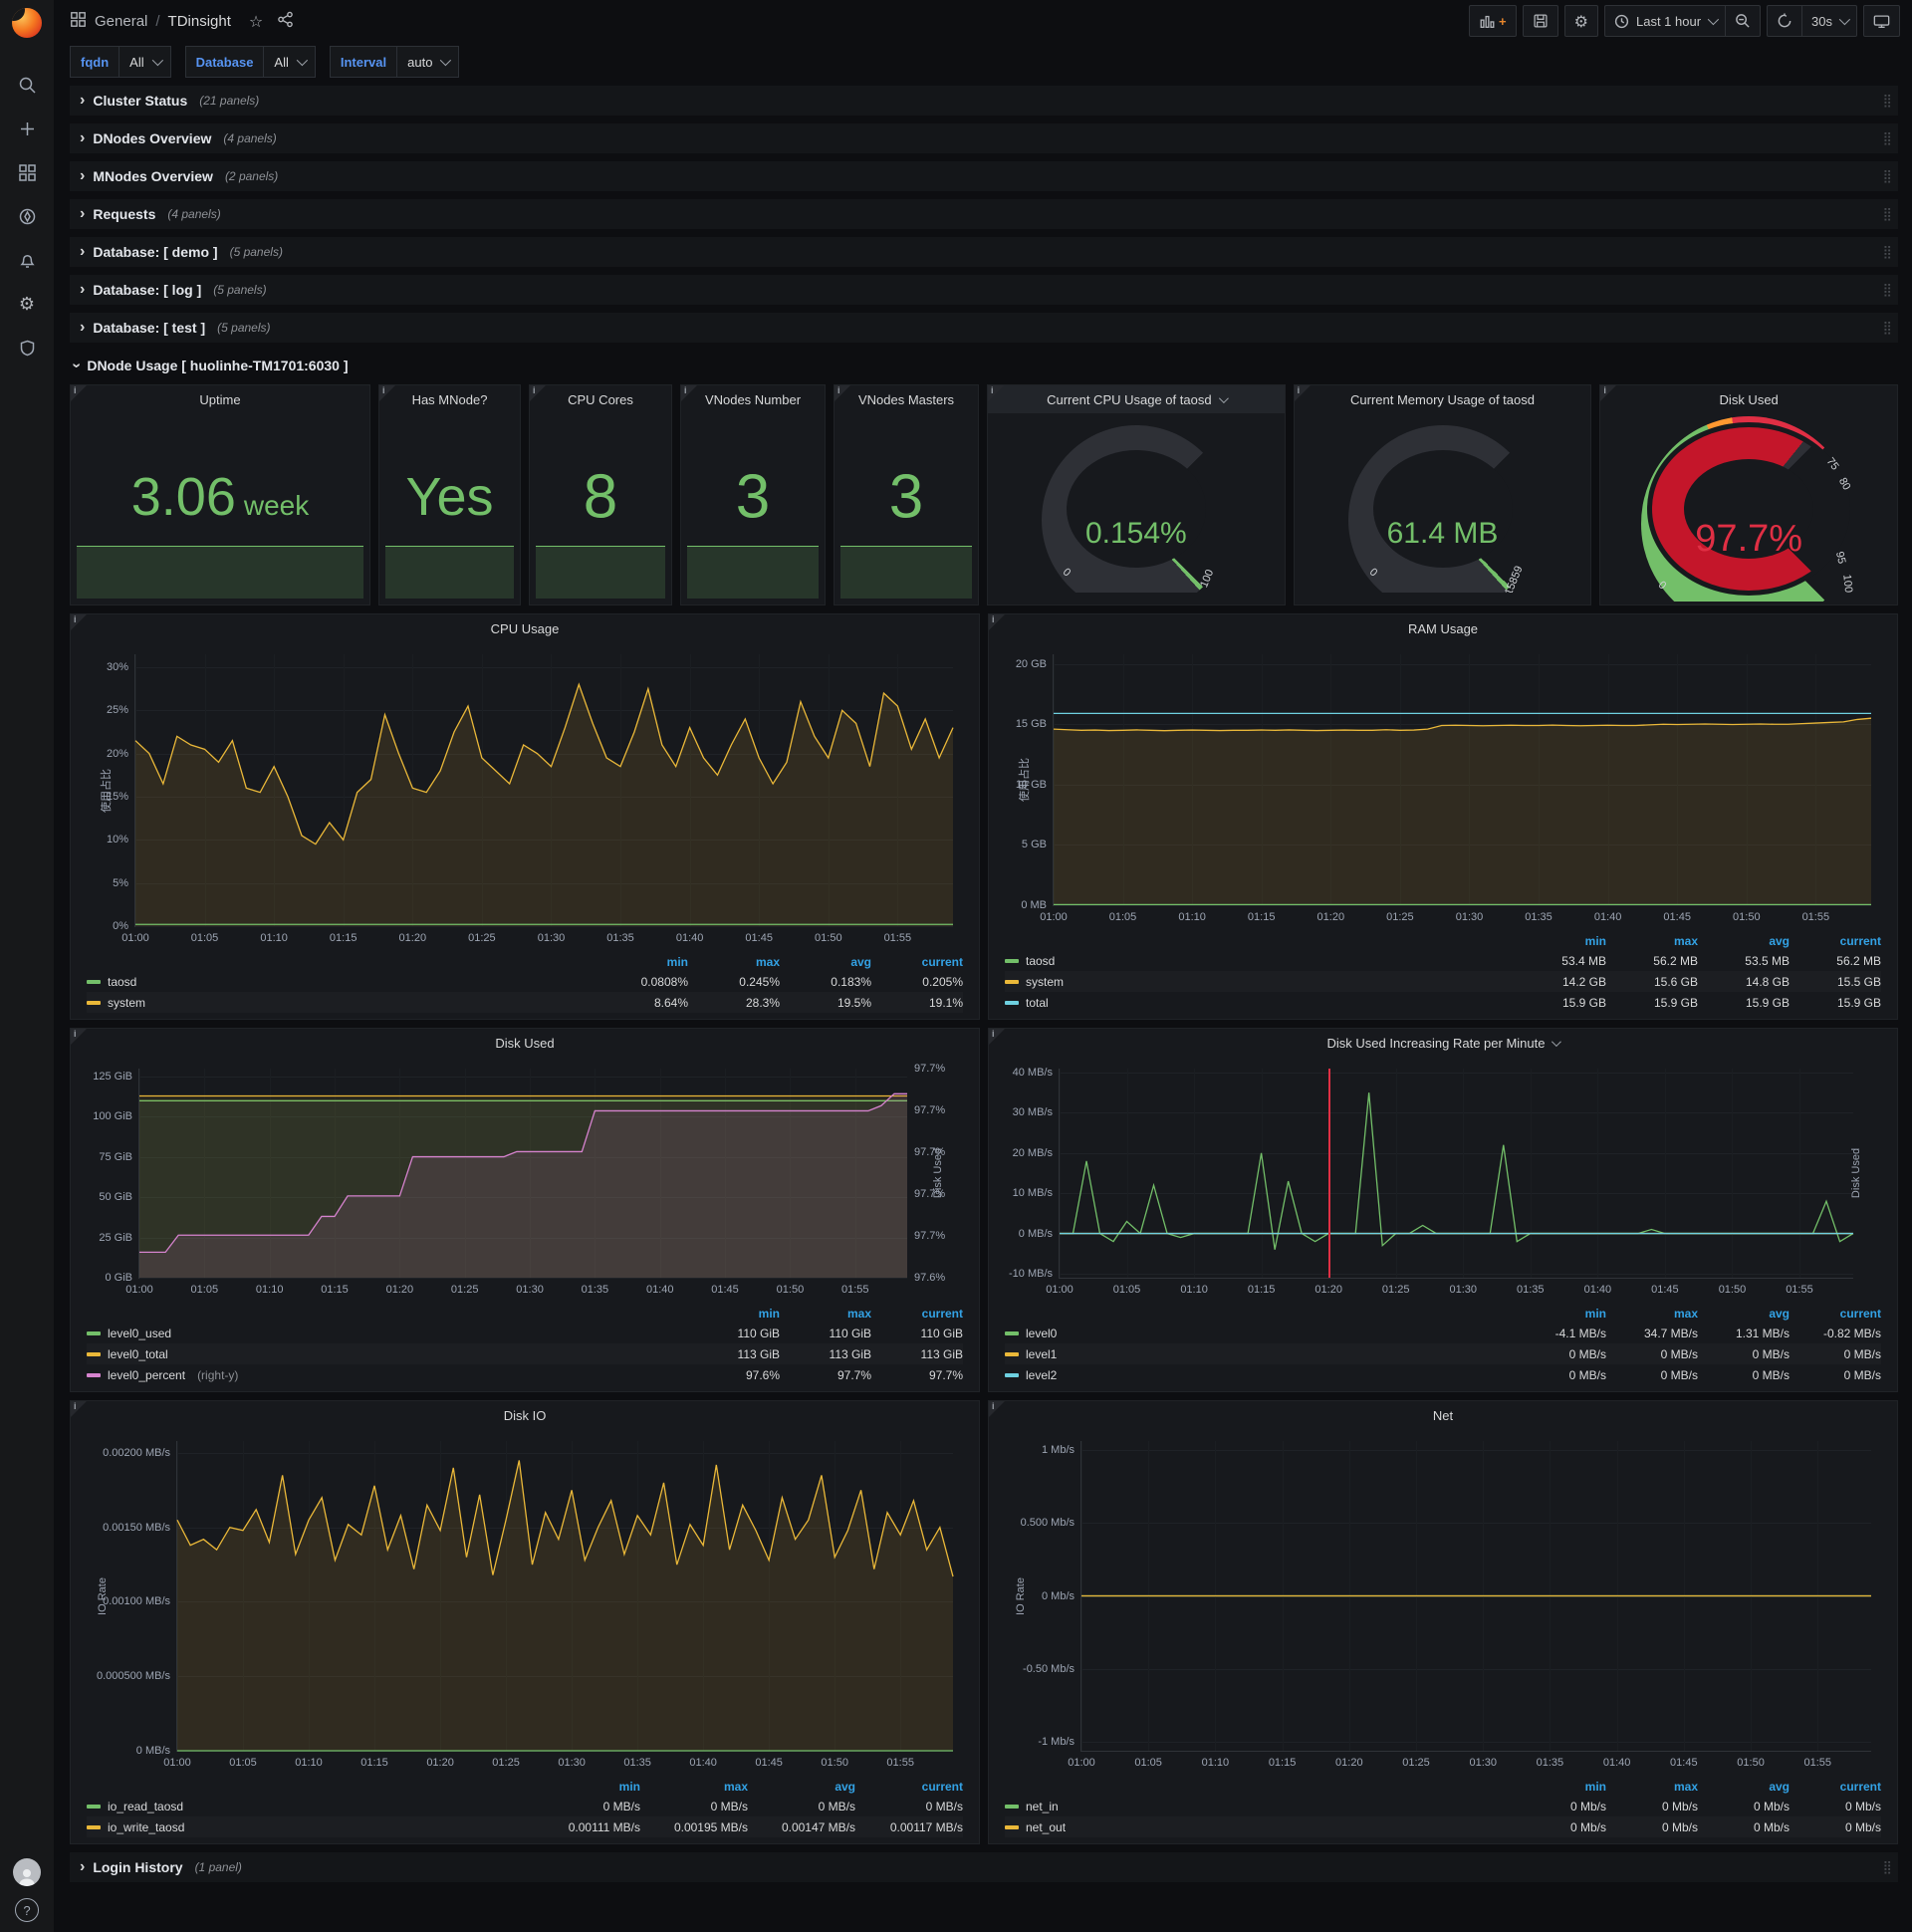 The height and width of the screenshot is (1932, 1912). I want to click on star-favorite-icon: ☆, so click(256, 22).